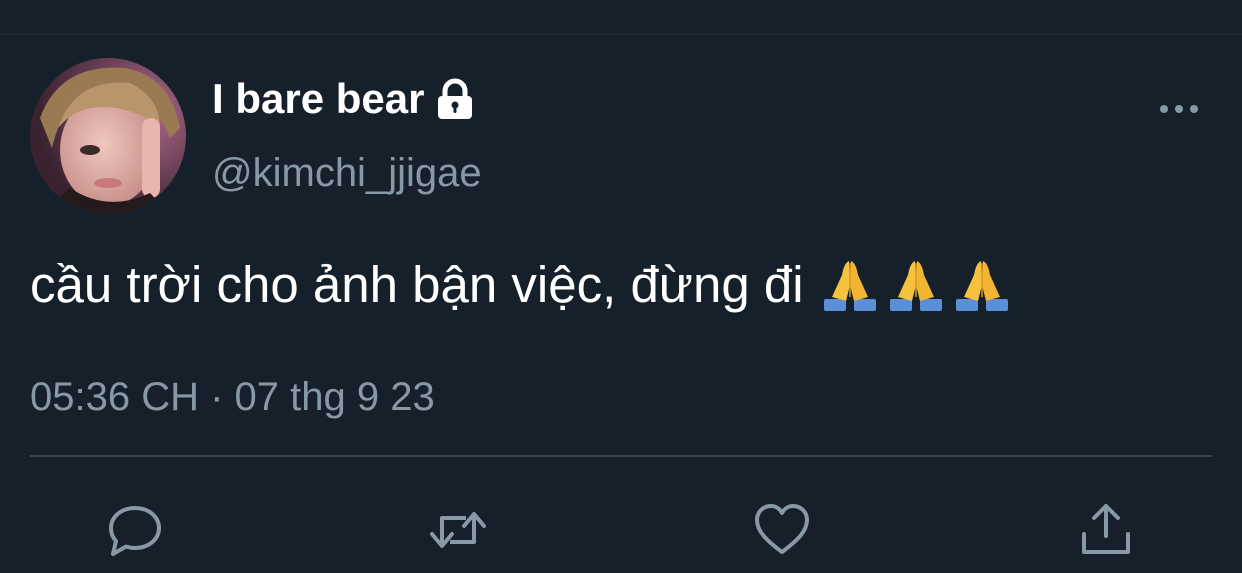  Describe the element at coordinates (621, 456) in the screenshot. I see `action-divider` at that location.